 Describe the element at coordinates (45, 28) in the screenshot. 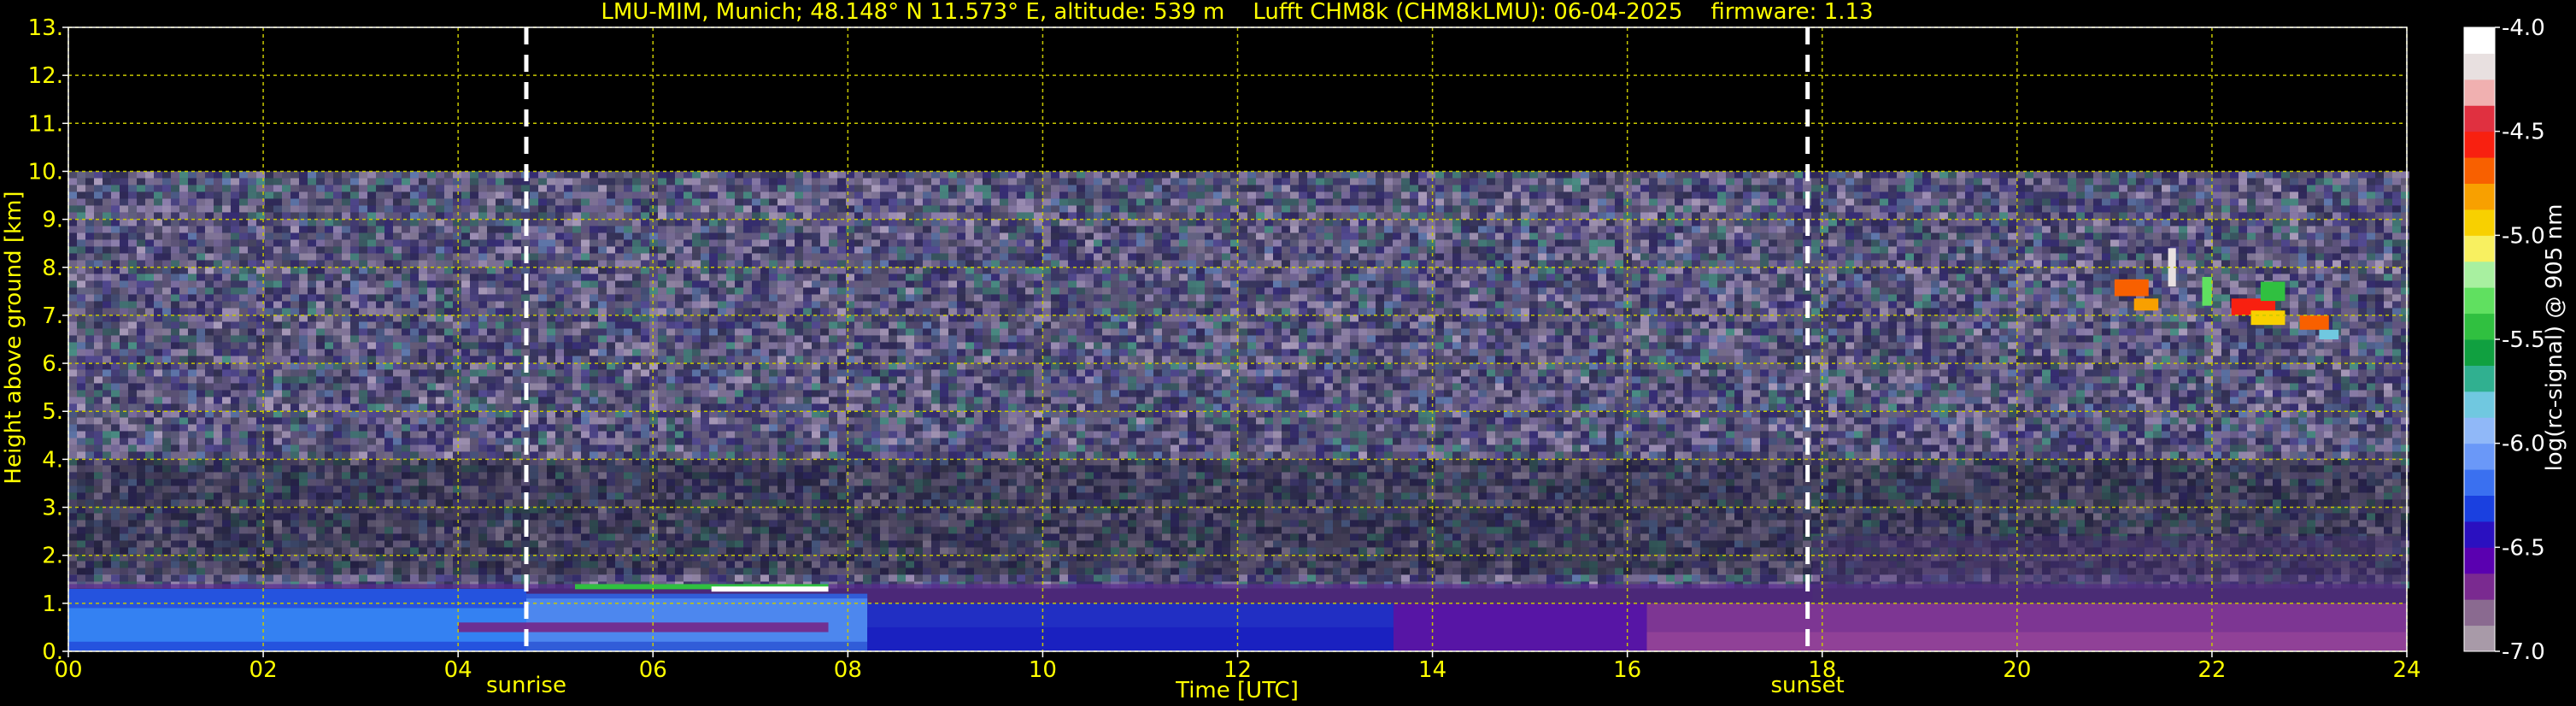

I see `y-tick-label-13: 13.` at that location.